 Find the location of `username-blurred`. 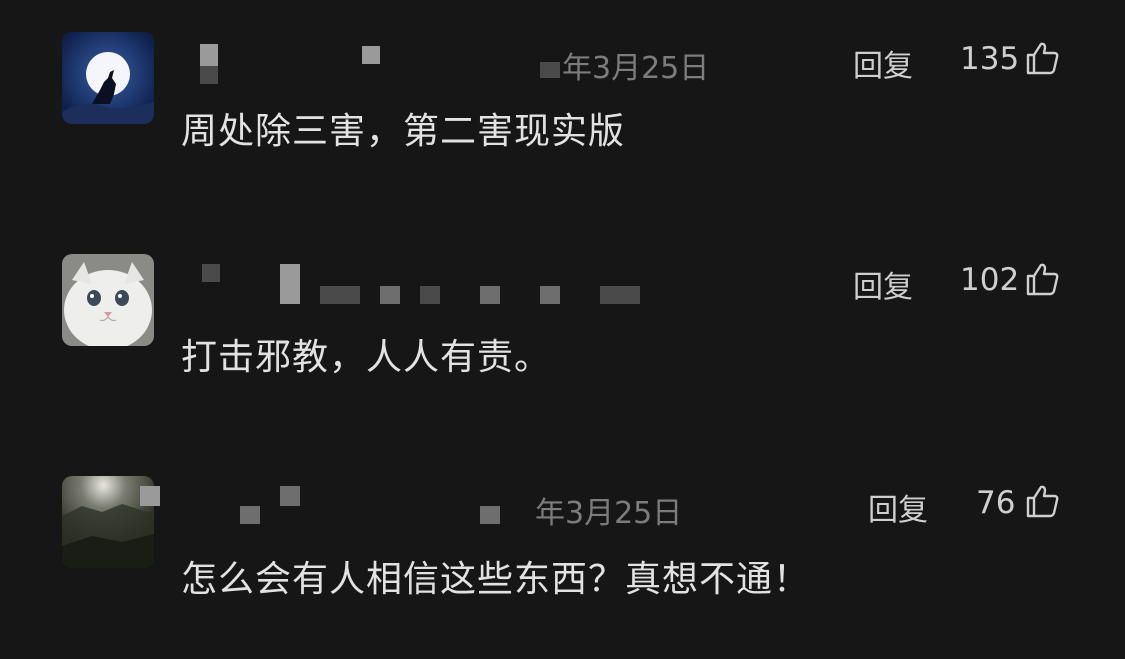

username-blurred is located at coordinates (440, 284).